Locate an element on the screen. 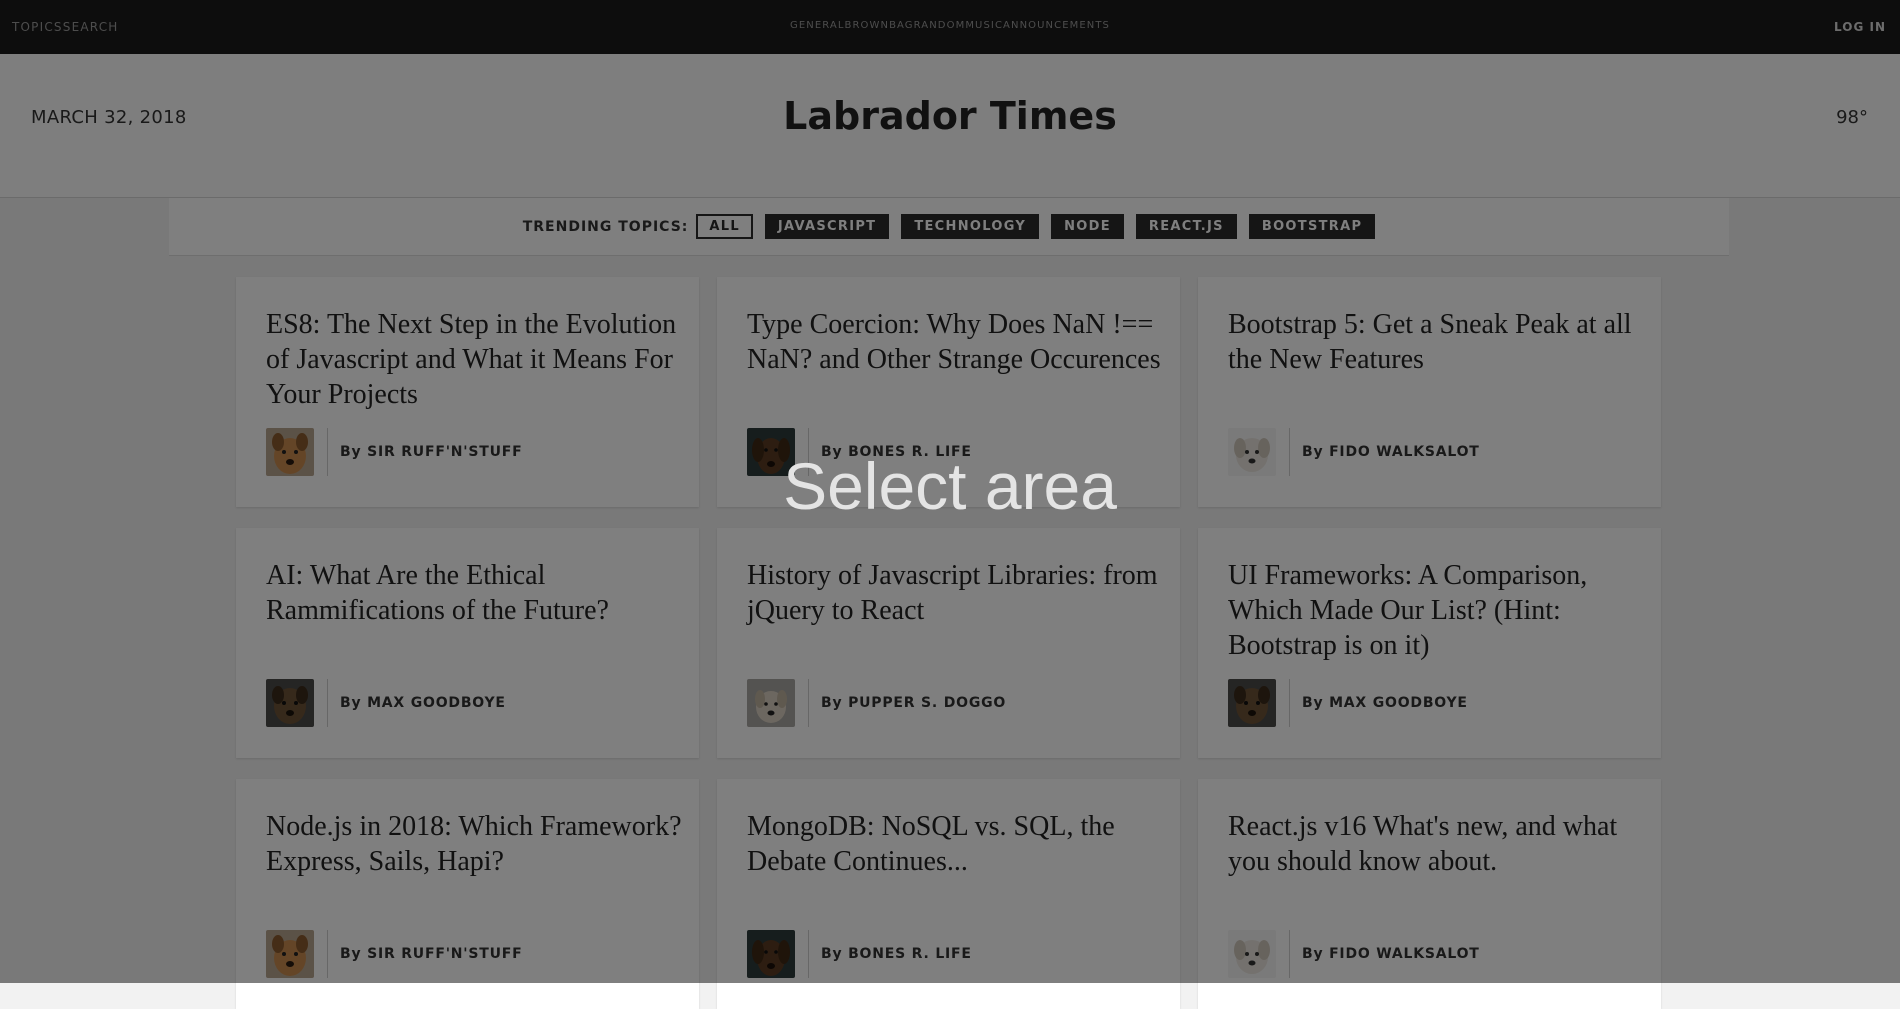  author-byline: By PUPPER S. DOGGO is located at coordinates (913, 703).